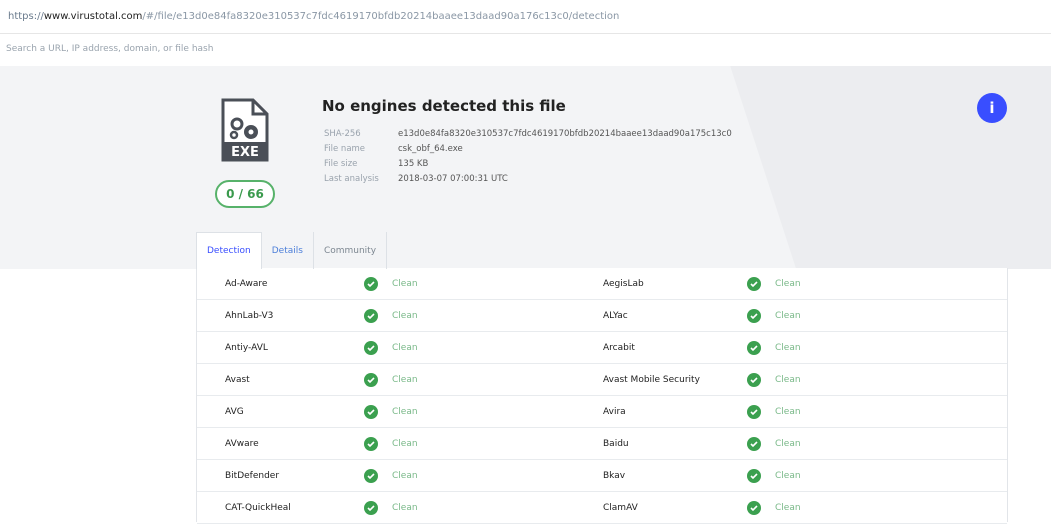 This screenshot has height=524, width=1051. Describe the element at coordinates (342, 133) in the screenshot. I see `meta-key: SHA-256` at that location.